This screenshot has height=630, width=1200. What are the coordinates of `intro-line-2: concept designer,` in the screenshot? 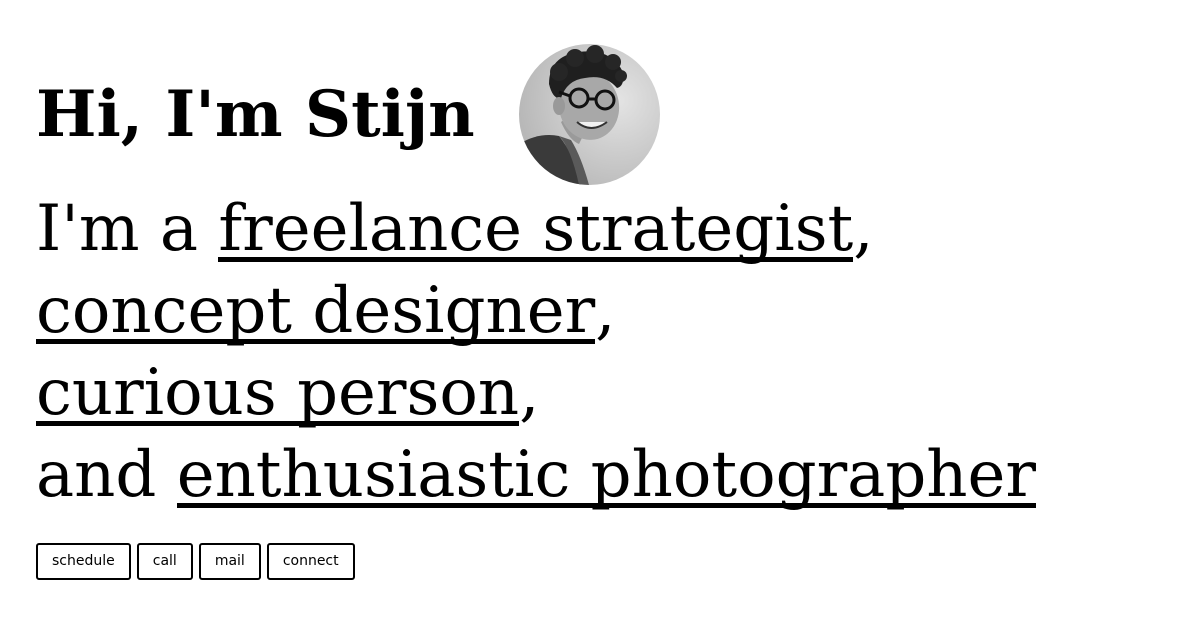 It's located at (536, 311).